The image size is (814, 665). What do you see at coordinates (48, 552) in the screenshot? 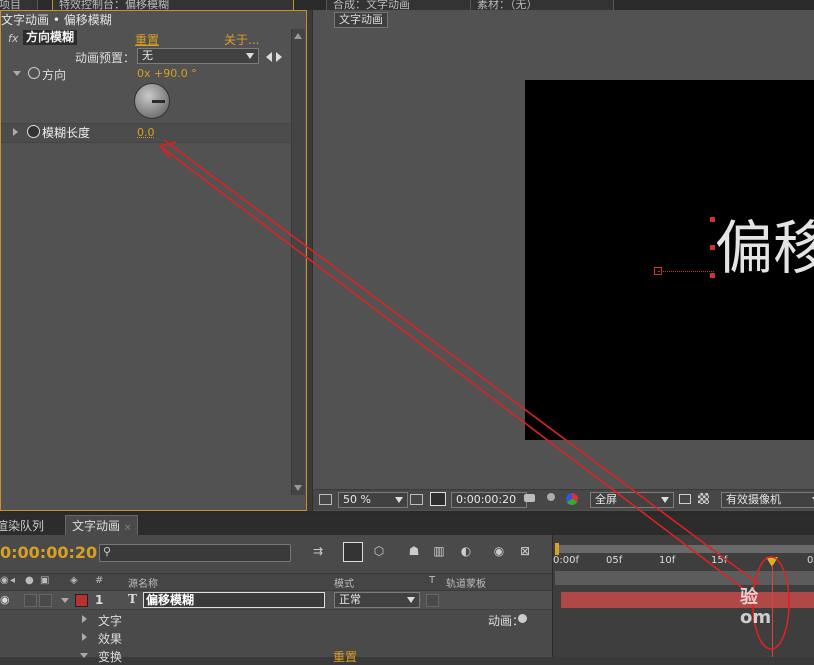
I see `current-time-display: 0:00:00:20` at bounding box center [48, 552].